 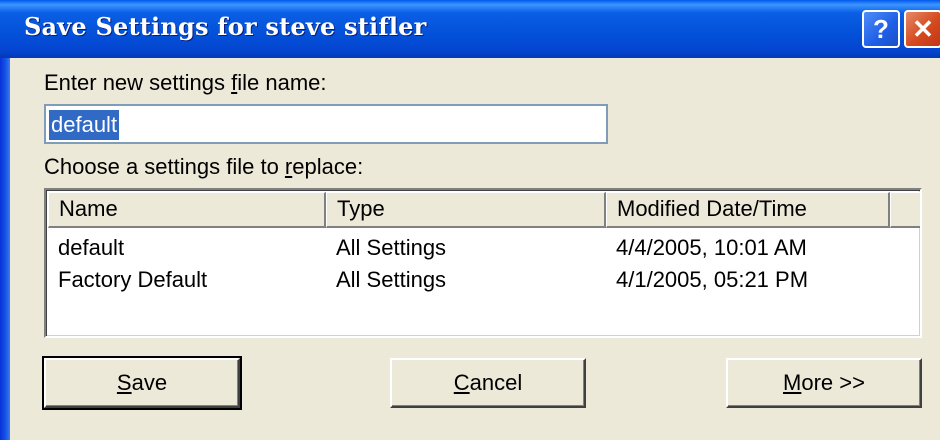 I want to click on file-name-input: default, so click(x=326, y=124).